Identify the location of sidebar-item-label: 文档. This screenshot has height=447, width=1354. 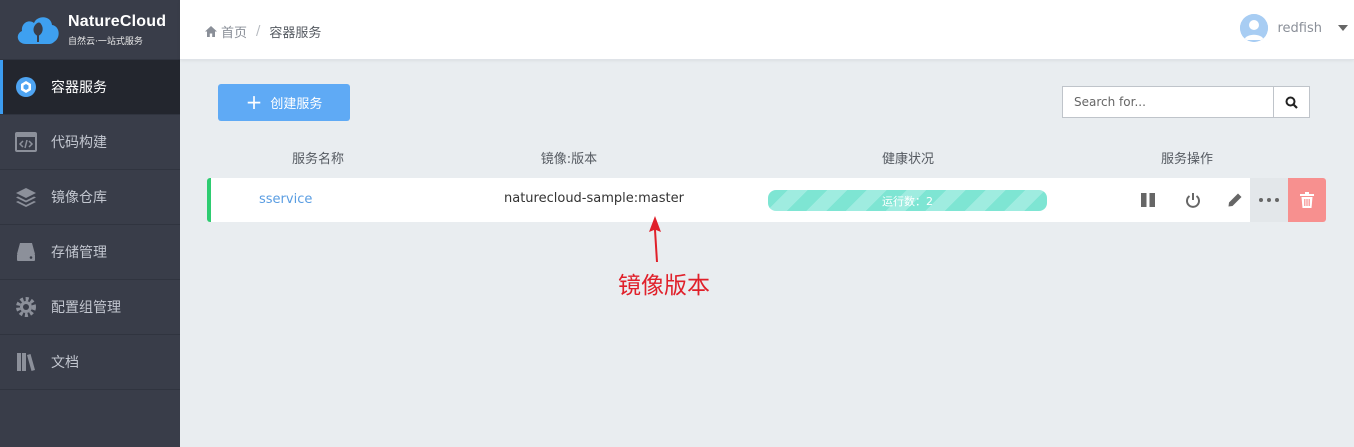
(65, 363).